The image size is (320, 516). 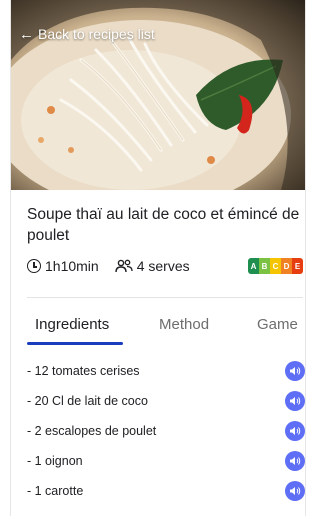 What do you see at coordinates (184, 324) in the screenshot?
I see `tab-method: Method` at bounding box center [184, 324].